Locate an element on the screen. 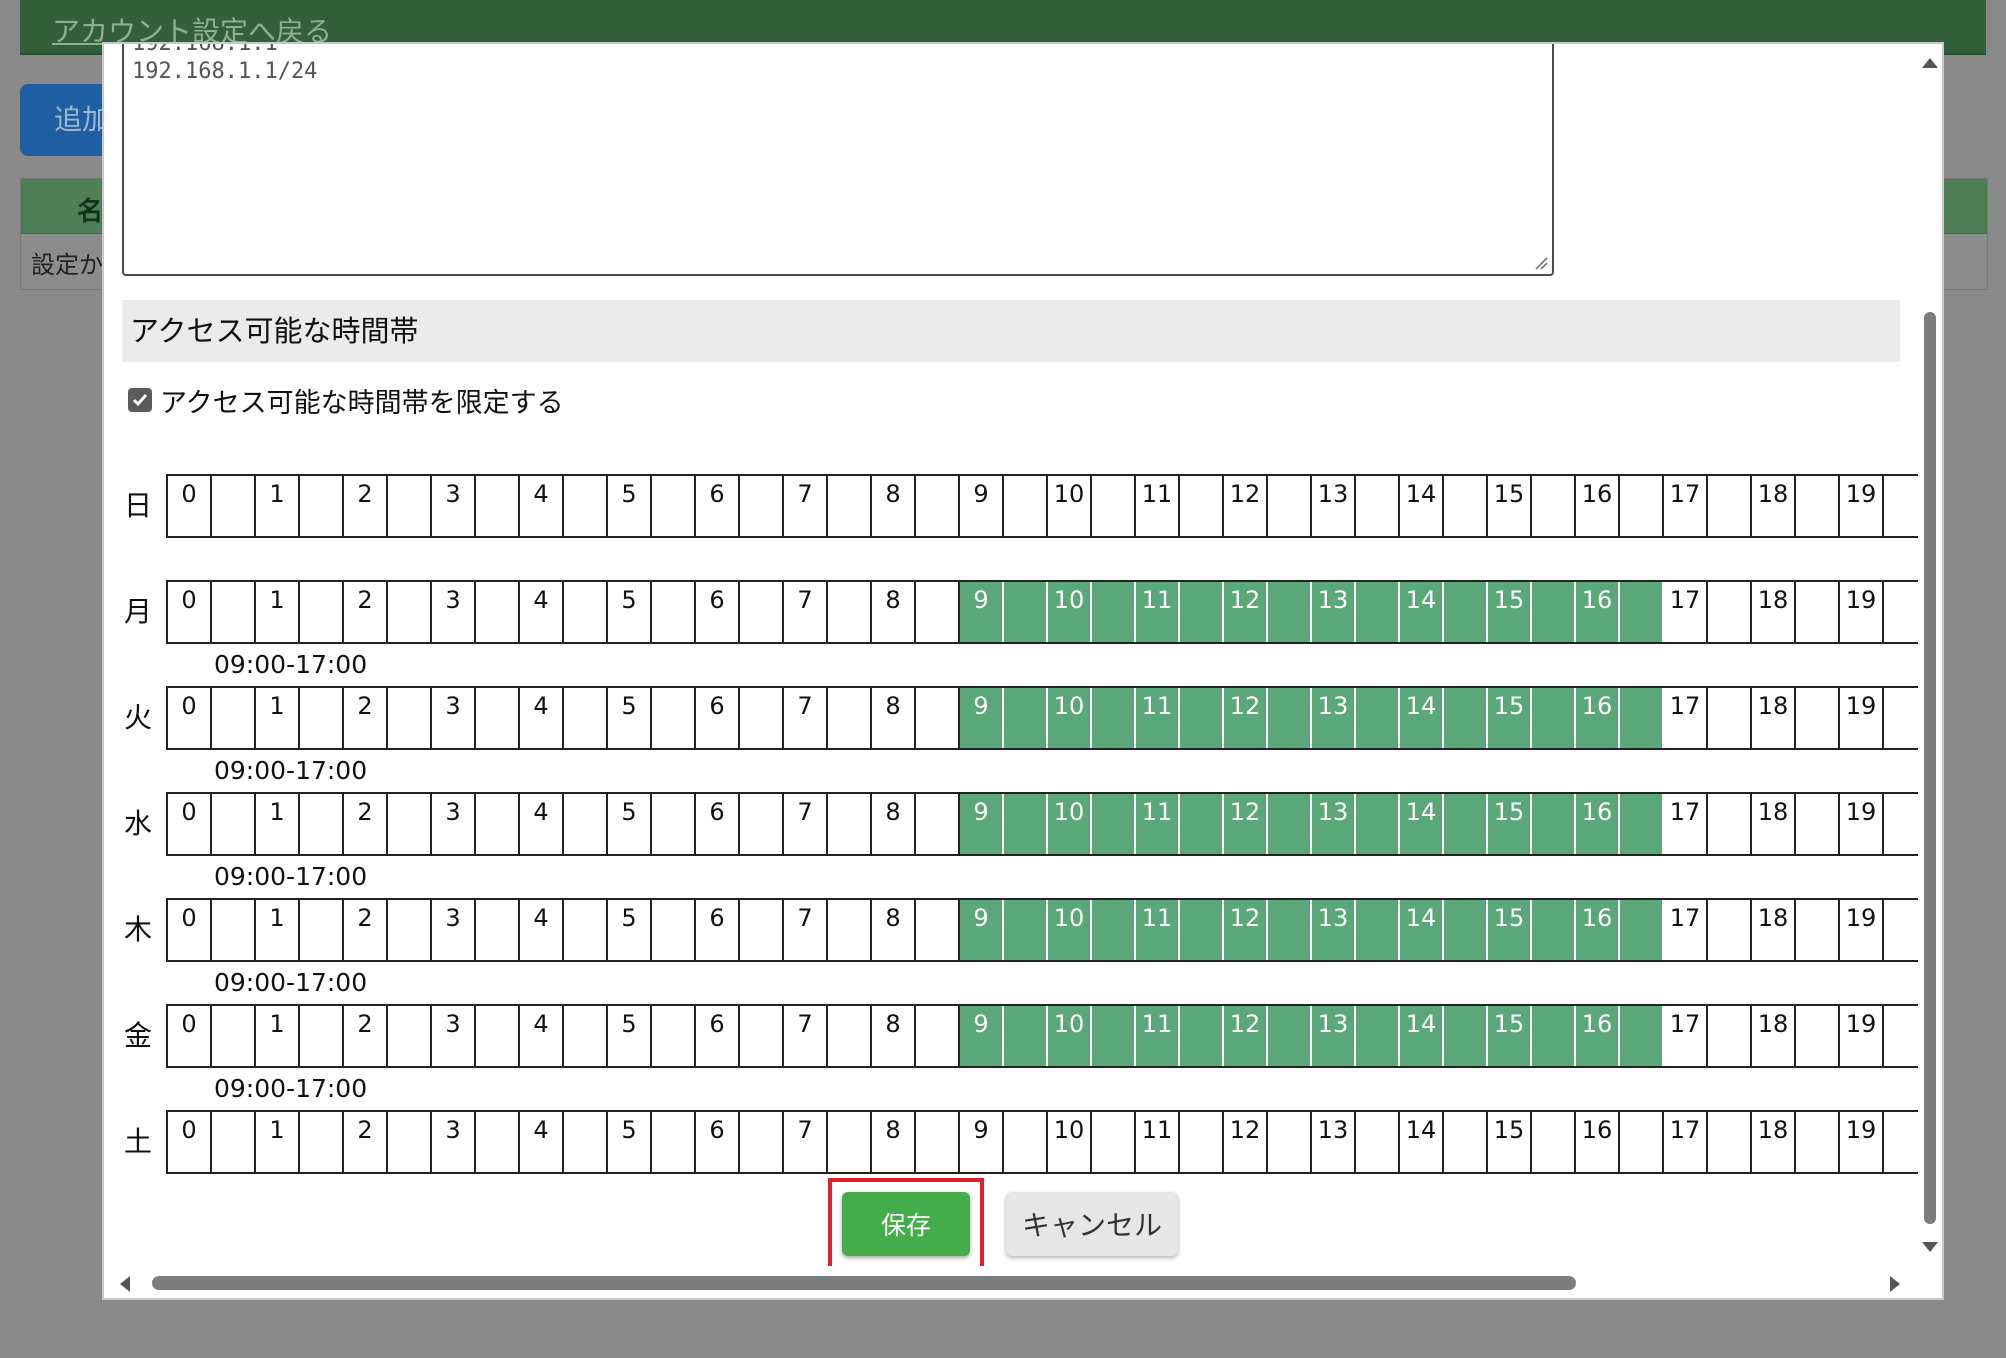 This screenshot has width=2006, height=1358. limit-time-checkbox is located at coordinates (140, 400).